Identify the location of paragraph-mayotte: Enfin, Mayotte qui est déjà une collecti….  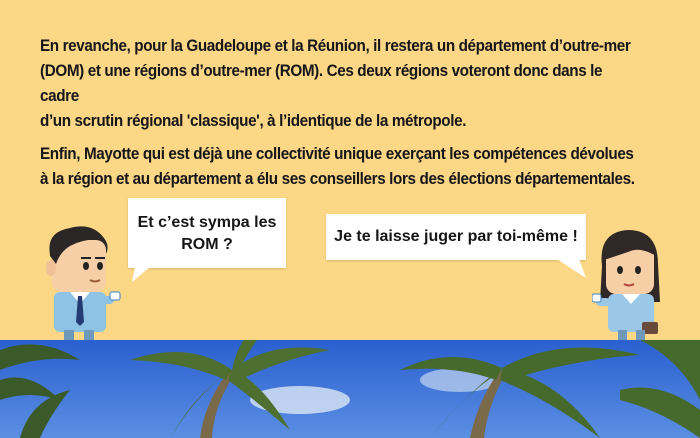
(342, 167).